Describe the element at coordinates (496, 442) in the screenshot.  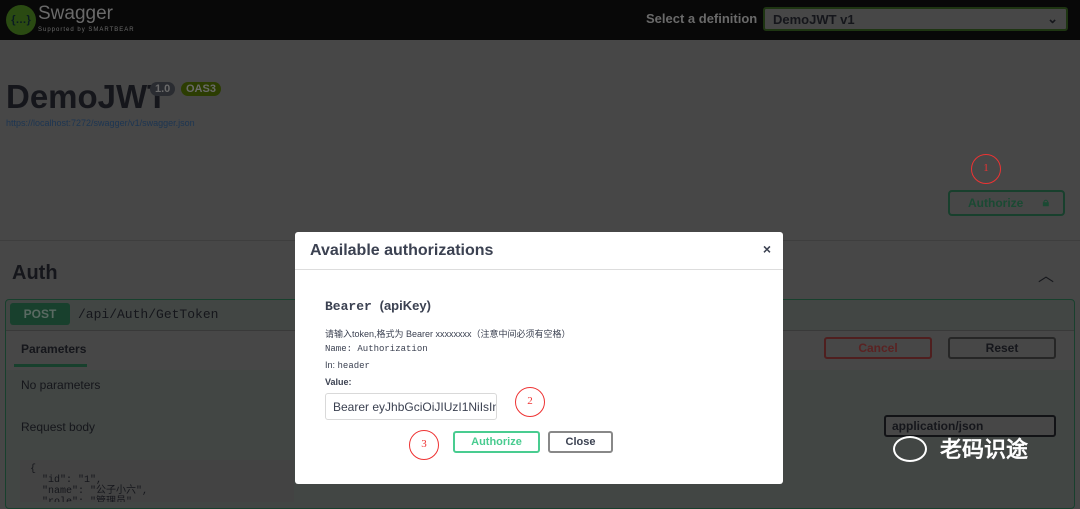
I see `modal-authorize-button: Authorize` at that location.